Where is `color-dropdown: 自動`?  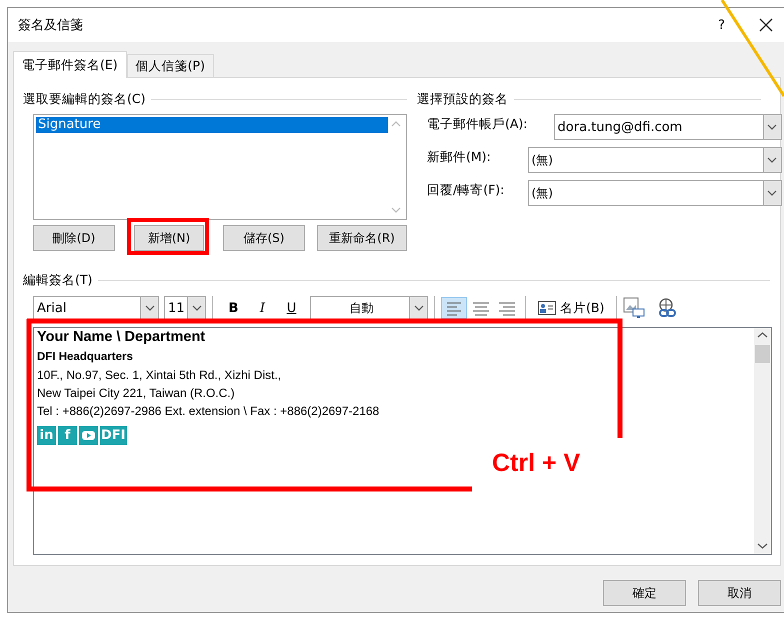
color-dropdown: 自動 is located at coordinates (369, 308).